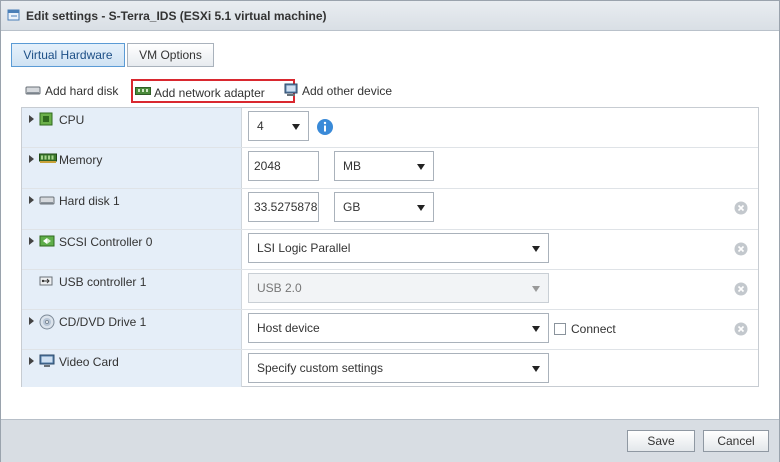  I want to click on edit-settings-icon, so click(13, 15).